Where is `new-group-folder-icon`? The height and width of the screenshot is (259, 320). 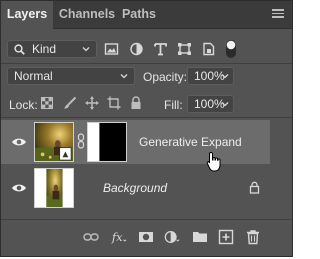
new-group-folder-icon is located at coordinates (200, 237).